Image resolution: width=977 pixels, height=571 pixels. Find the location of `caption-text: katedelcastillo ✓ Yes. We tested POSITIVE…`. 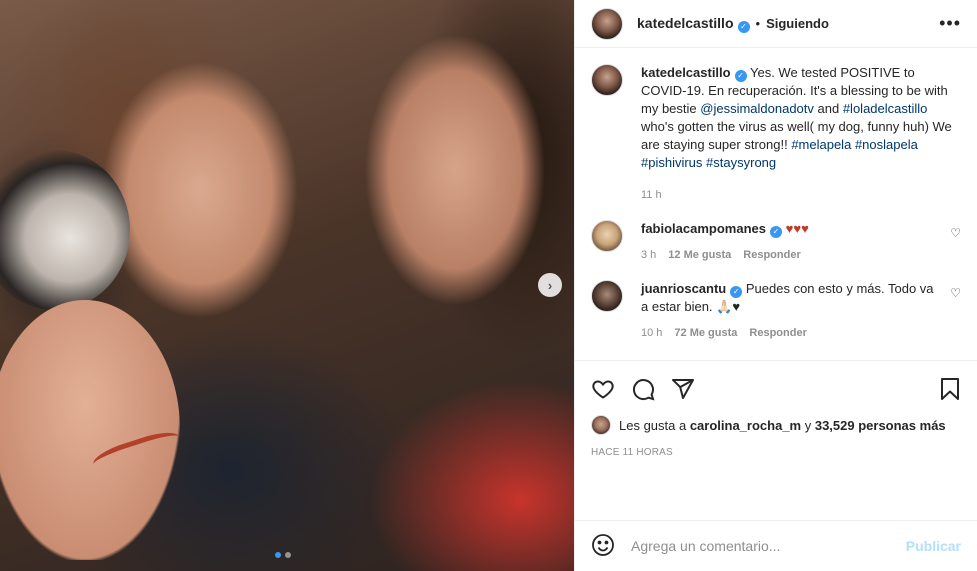

caption-text: katedelcastillo ✓ Yes. We tested POSITIVE… is located at coordinates (796, 117).